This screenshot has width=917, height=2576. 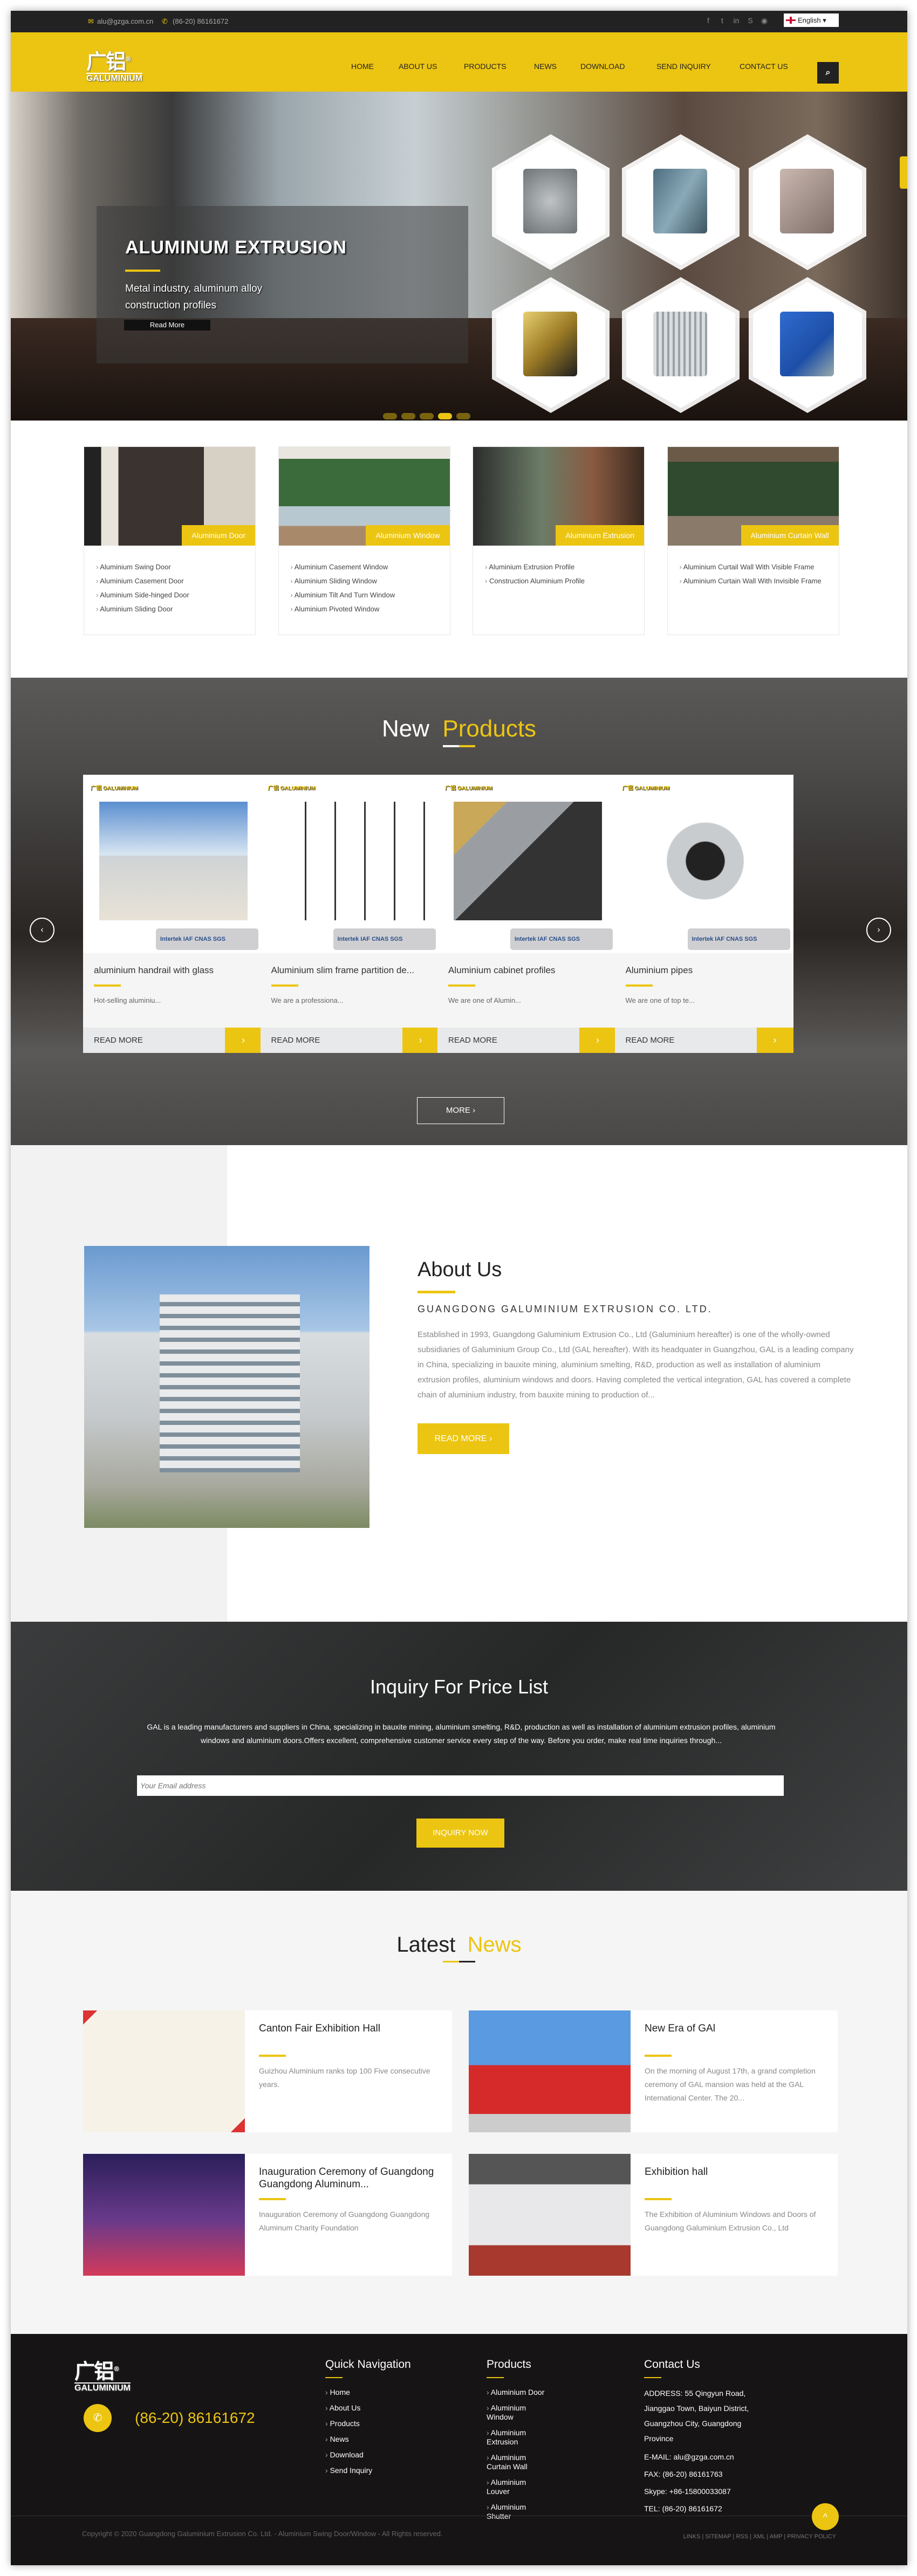 What do you see at coordinates (692, 2536) in the screenshot?
I see `footer-link: LINKS` at bounding box center [692, 2536].